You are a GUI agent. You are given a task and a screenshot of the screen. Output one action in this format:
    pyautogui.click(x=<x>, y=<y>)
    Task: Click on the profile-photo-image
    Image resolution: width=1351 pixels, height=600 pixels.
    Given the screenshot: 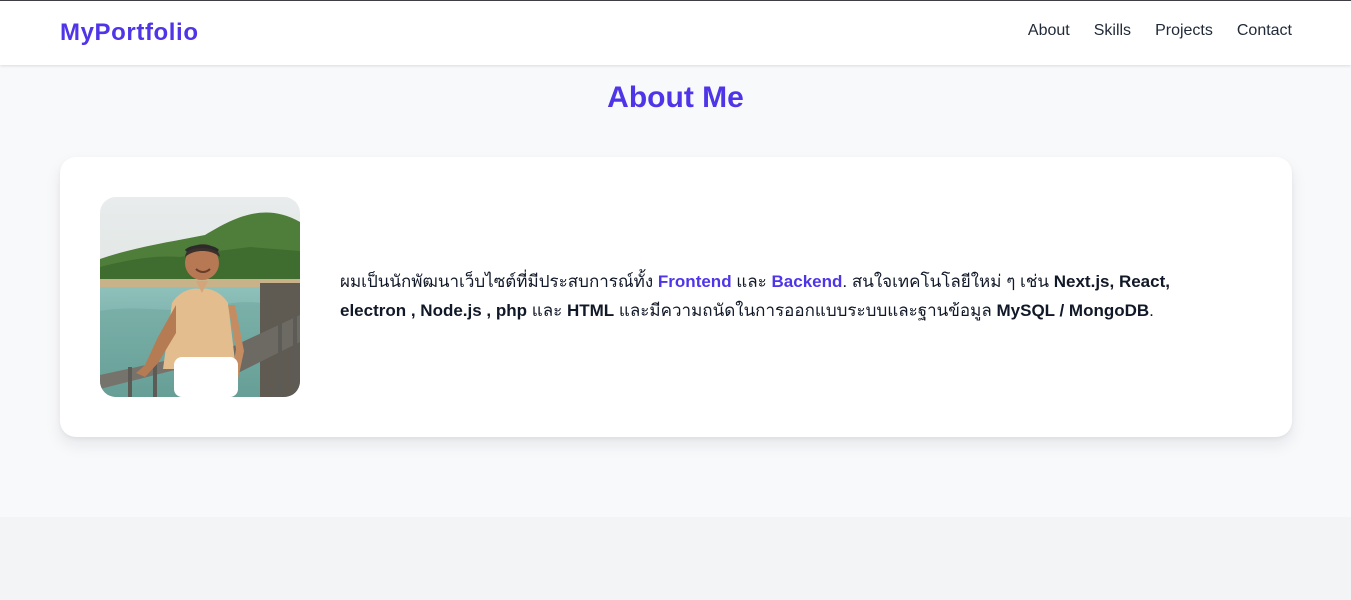 What is the action you would take?
    pyautogui.click(x=200, y=297)
    